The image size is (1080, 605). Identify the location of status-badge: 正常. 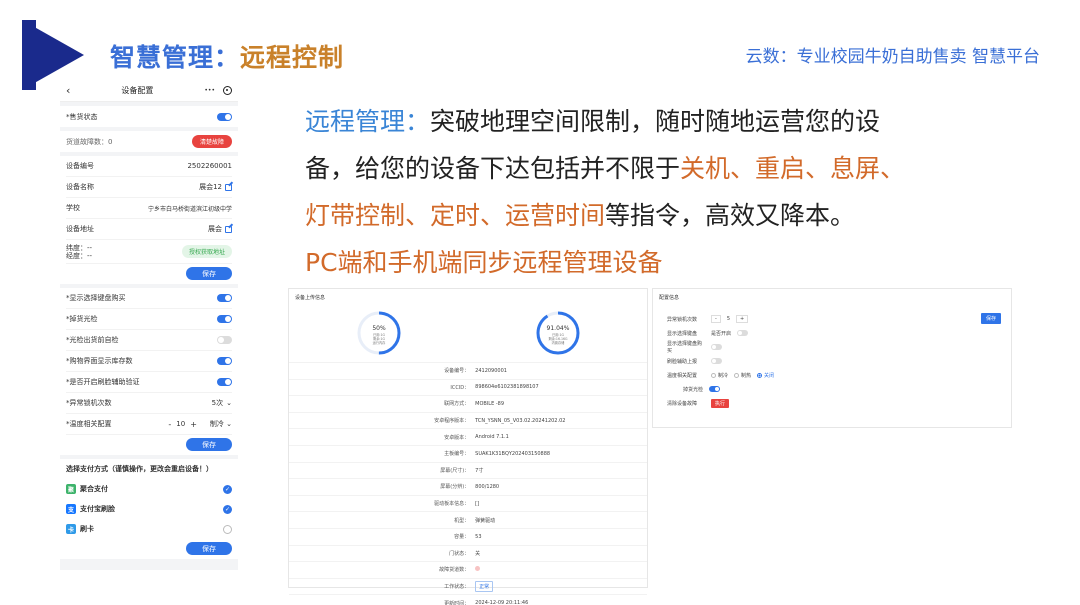
(484, 587).